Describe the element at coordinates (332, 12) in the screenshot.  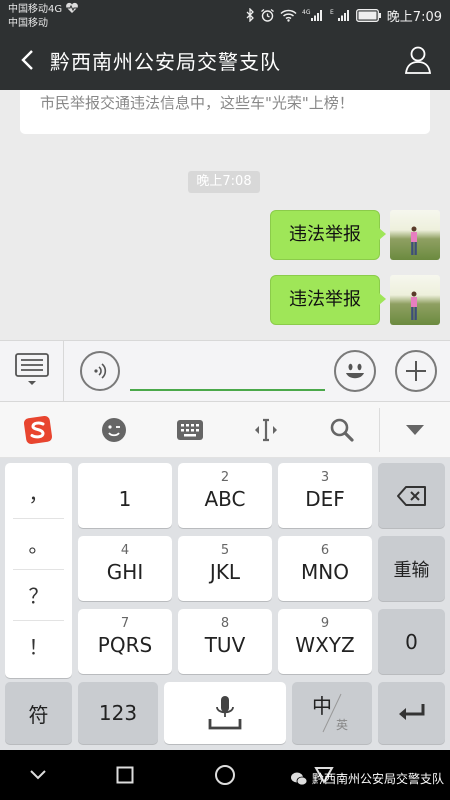
I see `svg-text: E` at that location.